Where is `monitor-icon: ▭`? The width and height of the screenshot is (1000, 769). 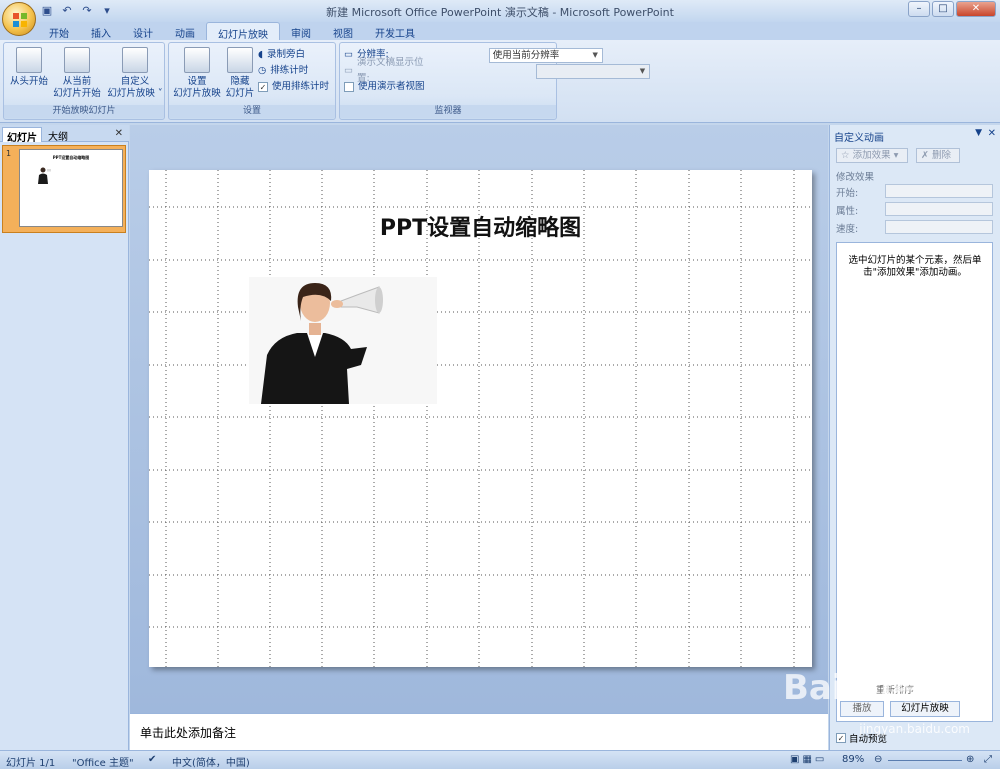
monitor-icon: ▭ is located at coordinates (348, 54).